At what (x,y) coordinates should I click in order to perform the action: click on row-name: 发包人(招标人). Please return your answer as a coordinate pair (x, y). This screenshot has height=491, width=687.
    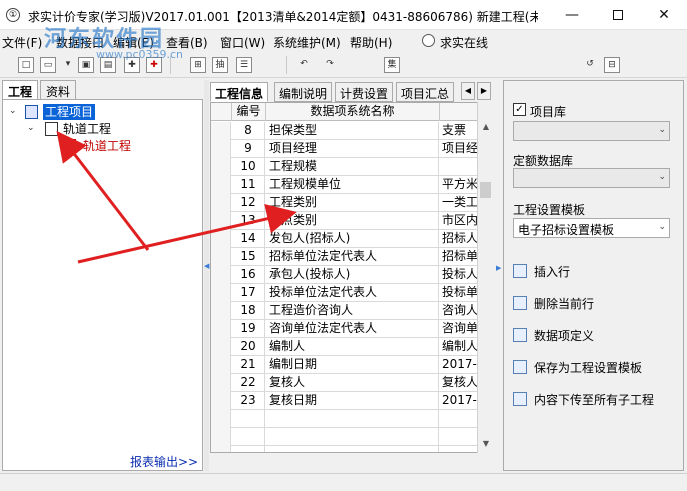
    Looking at the image, I should click on (352, 239).